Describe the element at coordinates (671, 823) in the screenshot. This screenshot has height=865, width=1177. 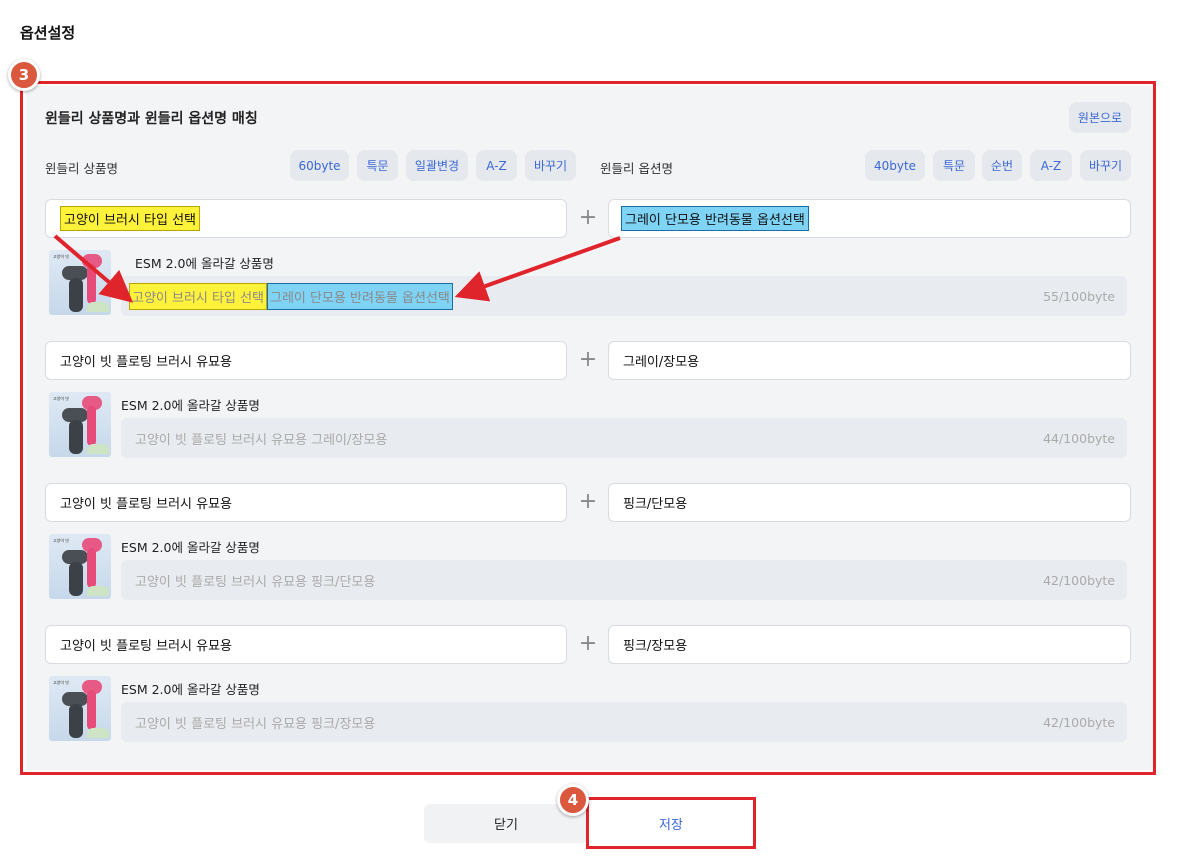
I see `highlight-box-save` at that location.